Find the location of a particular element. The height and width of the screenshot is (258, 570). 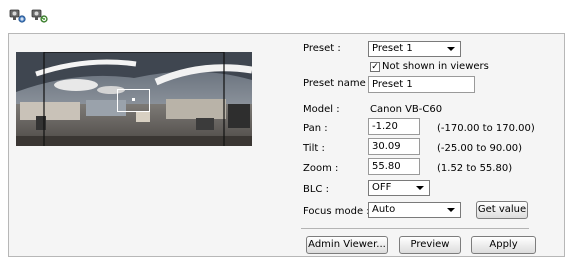

tilt-input: 30.09 is located at coordinates (394, 146).